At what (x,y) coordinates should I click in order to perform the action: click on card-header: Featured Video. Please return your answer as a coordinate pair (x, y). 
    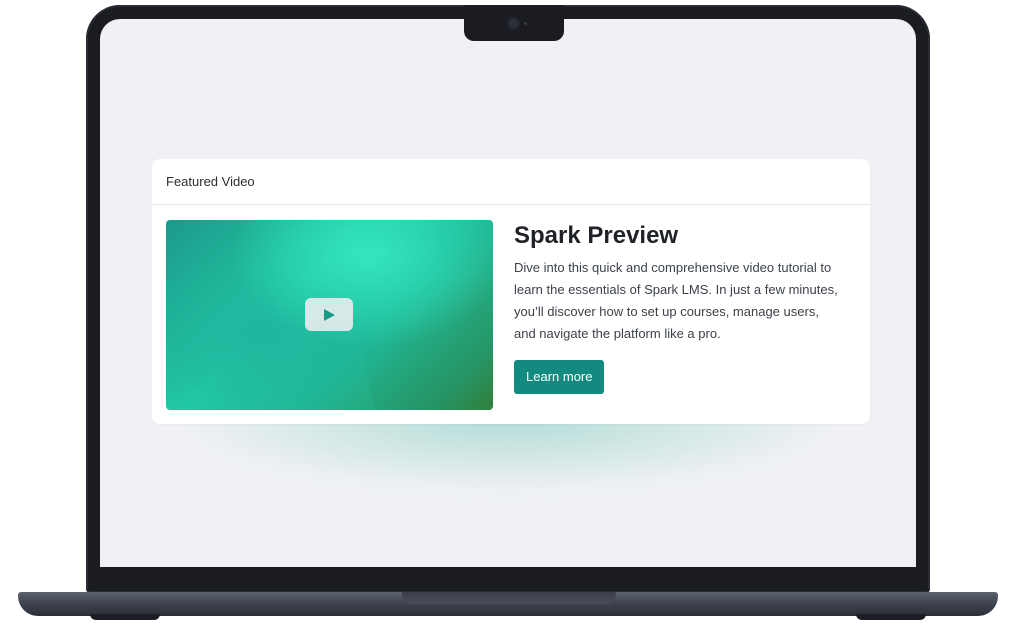
    Looking at the image, I should click on (511, 182).